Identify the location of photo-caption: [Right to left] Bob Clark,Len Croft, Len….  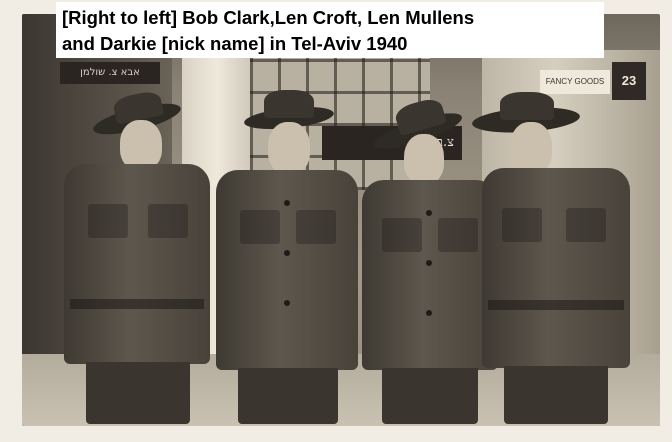
(330, 30).